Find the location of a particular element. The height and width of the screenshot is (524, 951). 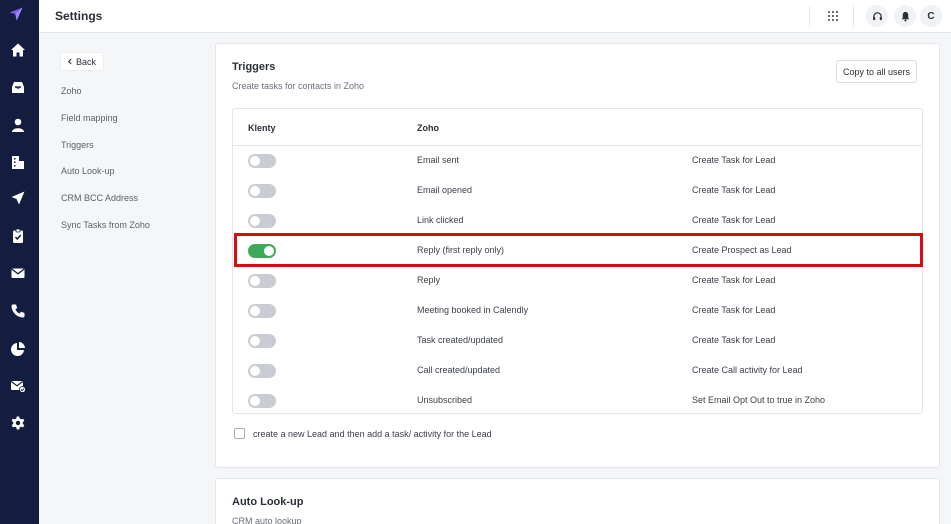

sidebar-item-zoho: Zoho is located at coordinates (71, 91).